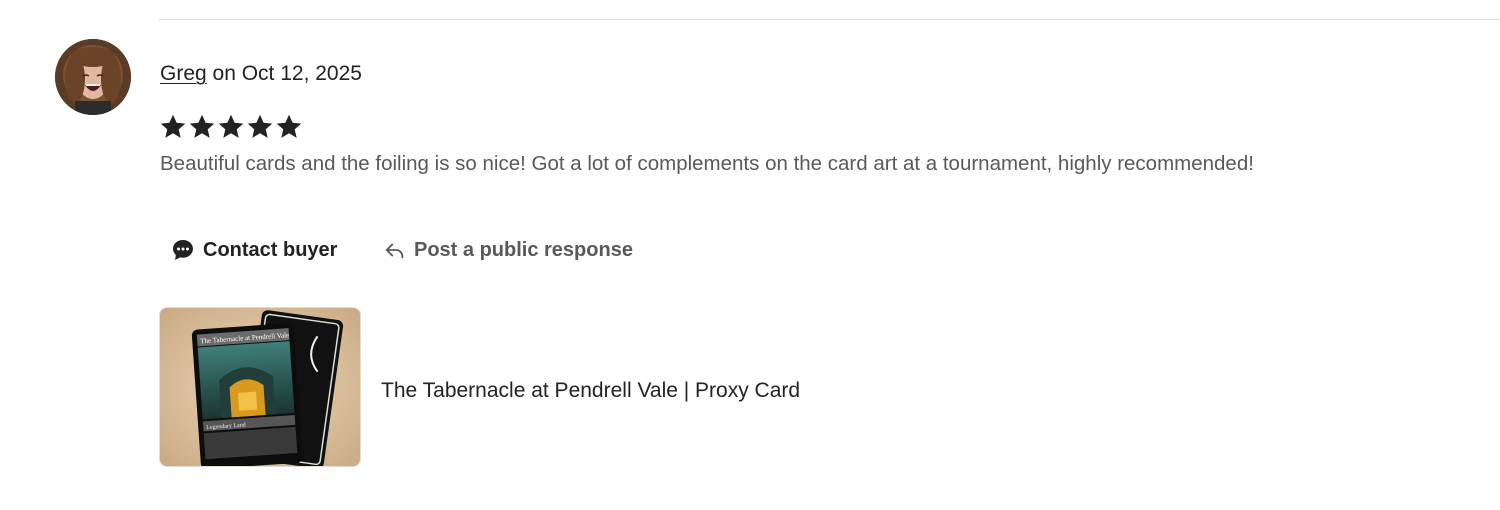 This screenshot has height=510, width=1500. I want to click on reply-arrow-icon, so click(395, 250).